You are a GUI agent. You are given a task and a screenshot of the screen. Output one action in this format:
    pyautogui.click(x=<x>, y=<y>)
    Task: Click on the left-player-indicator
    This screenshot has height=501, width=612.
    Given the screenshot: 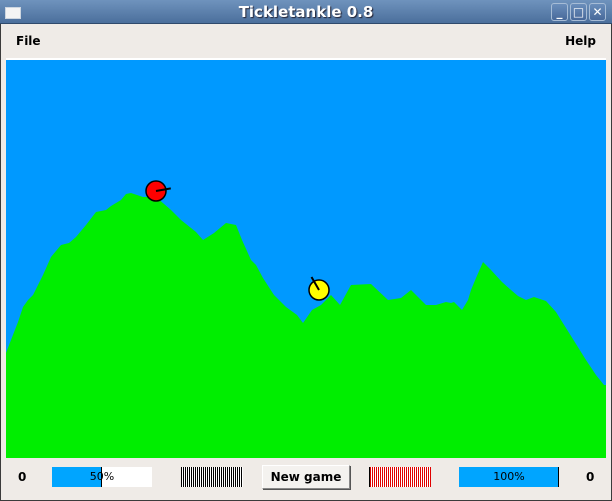 What is the action you would take?
    pyautogui.click(x=212, y=477)
    